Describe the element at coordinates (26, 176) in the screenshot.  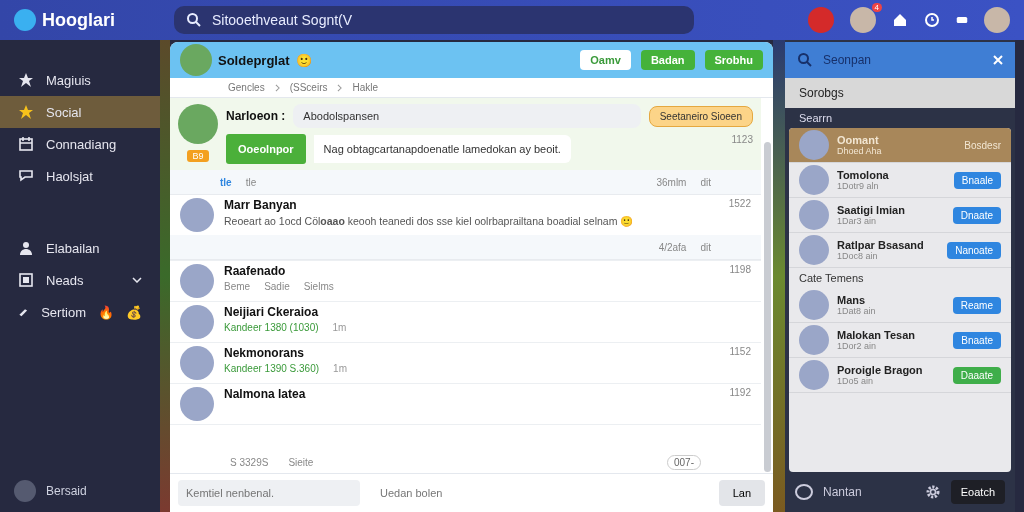
I see `chat-icon` at that location.